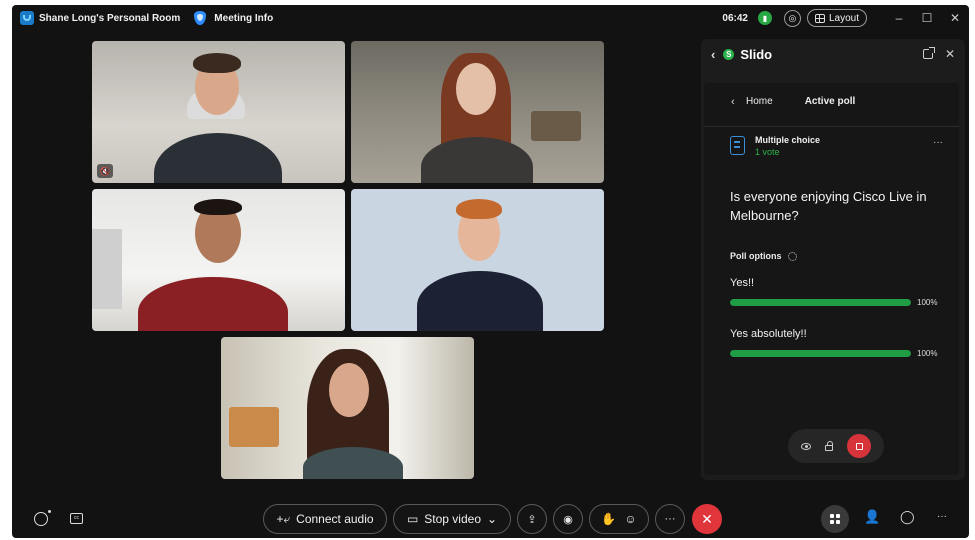  I want to click on vote-count: 1 vote, so click(767, 152).